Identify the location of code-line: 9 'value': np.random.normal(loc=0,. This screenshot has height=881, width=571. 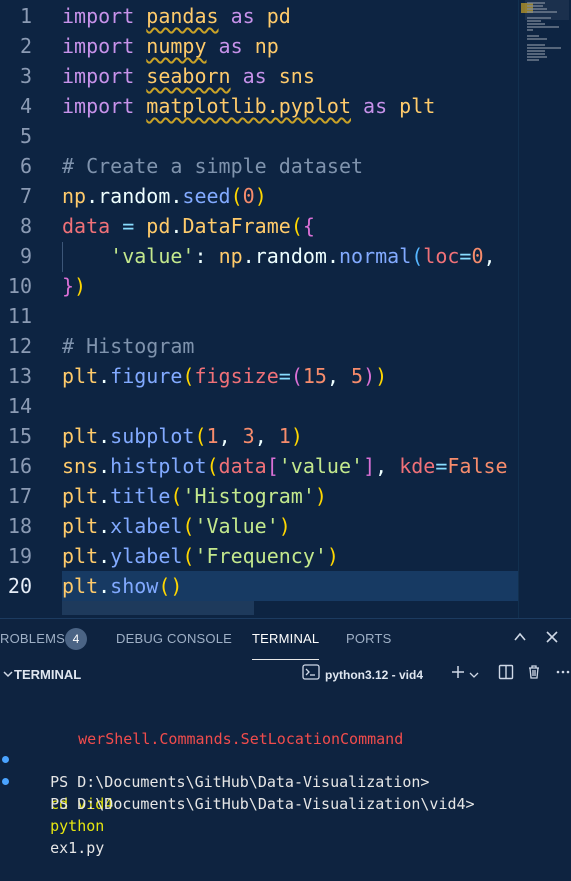
(285, 256).